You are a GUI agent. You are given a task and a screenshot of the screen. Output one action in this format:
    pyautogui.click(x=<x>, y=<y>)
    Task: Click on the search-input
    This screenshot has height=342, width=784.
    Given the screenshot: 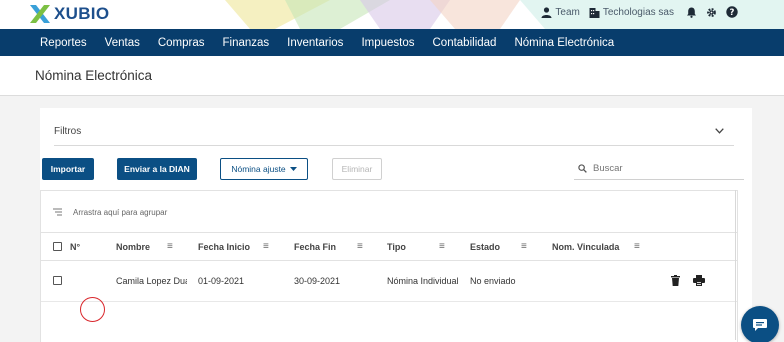 What is the action you would take?
    pyautogui.click(x=663, y=168)
    